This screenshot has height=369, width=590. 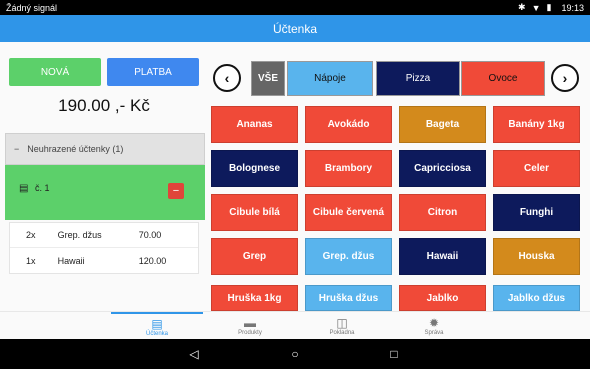 What do you see at coordinates (250, 322) in the screenshot?
I see `folder-icon: ▬` at bounding box center [250, 322].